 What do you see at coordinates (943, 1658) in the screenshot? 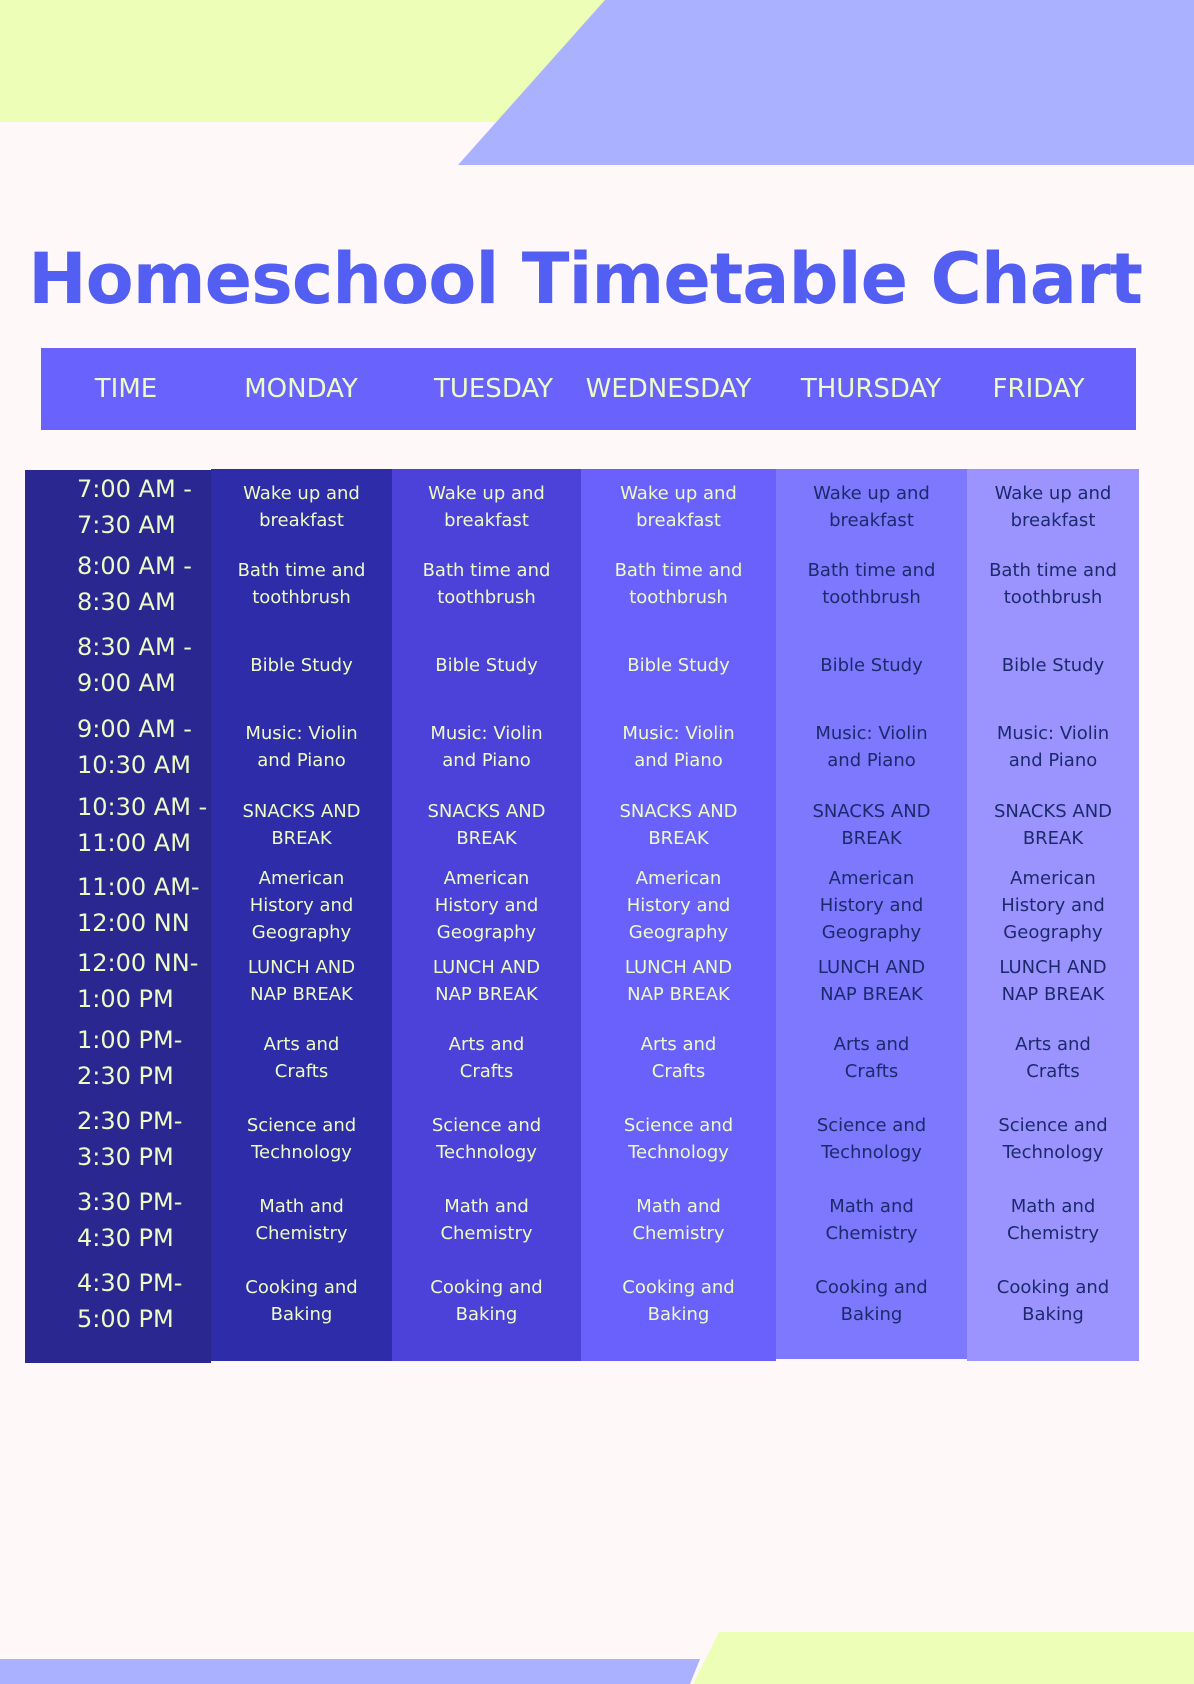
I see `decor-bottom-right-green-parallelogram` at bounding box center [943, 1658].